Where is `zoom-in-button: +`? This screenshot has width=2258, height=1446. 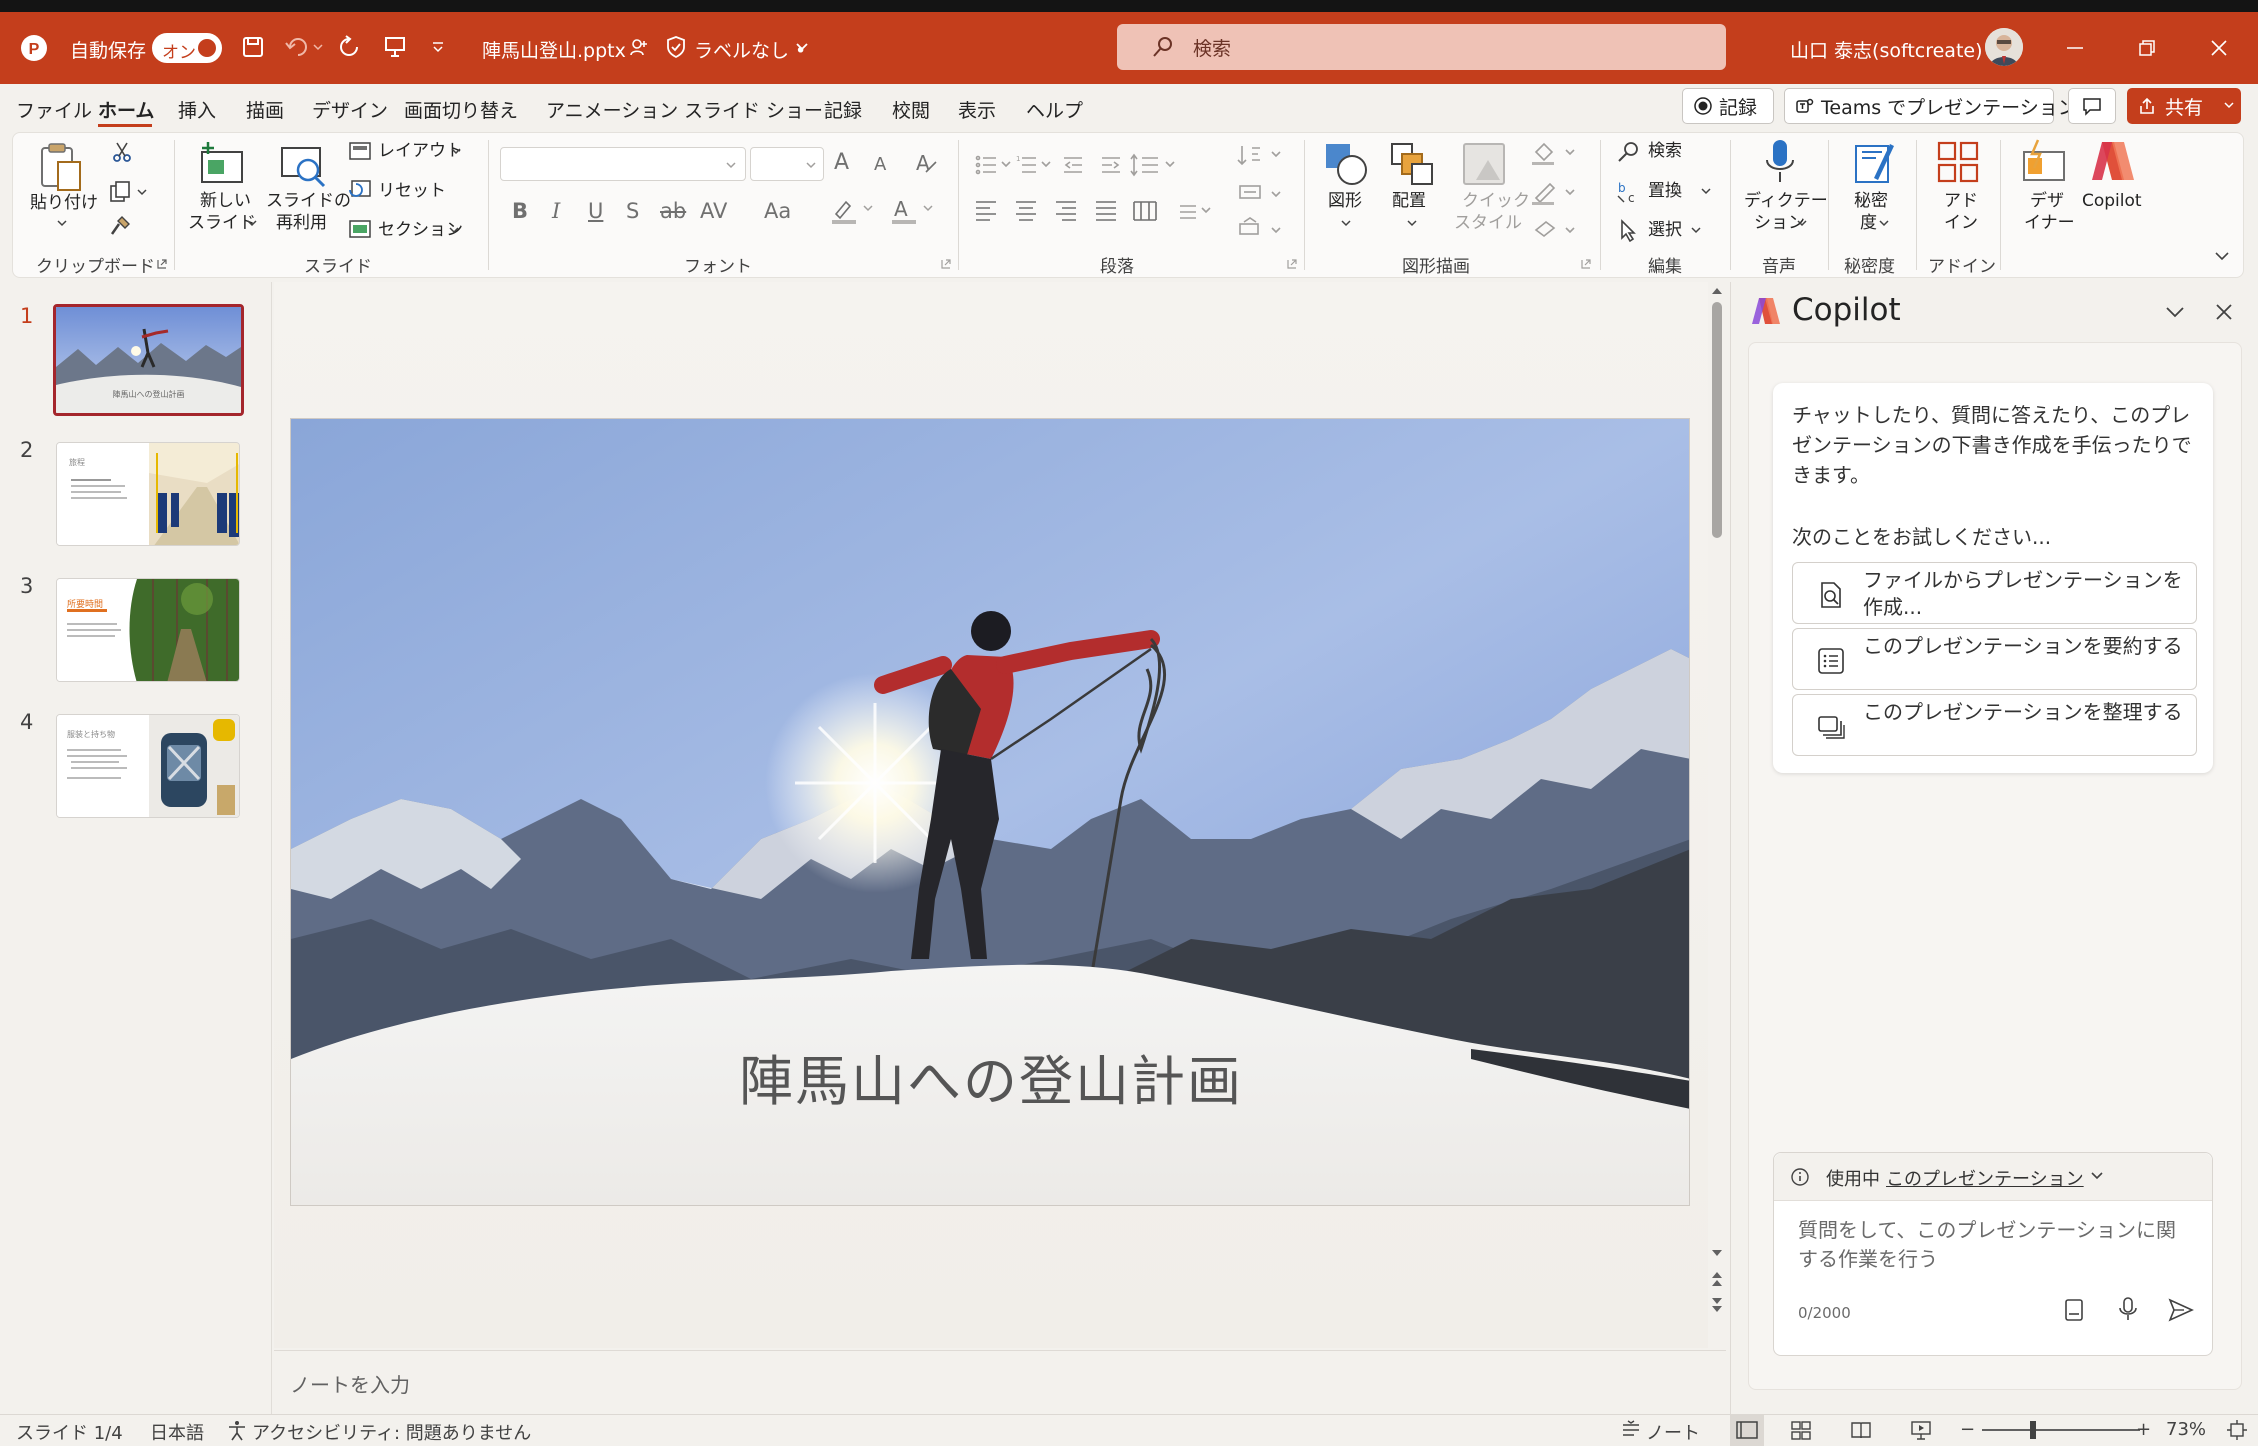
zoom-in-button: + is located at coordinates (2143, 1429).